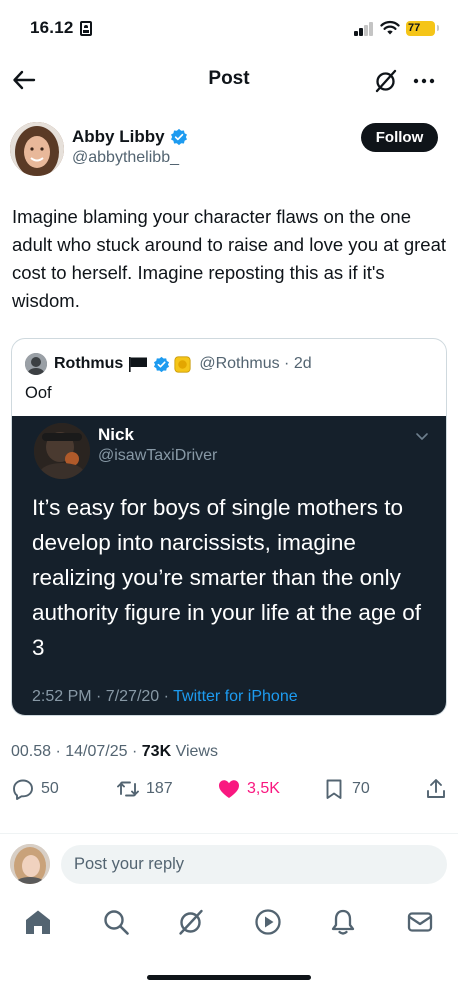  What do you see at coordinates (38, 922) in the screenshot?
I see `home-icon` at bounding box center [38, 922].